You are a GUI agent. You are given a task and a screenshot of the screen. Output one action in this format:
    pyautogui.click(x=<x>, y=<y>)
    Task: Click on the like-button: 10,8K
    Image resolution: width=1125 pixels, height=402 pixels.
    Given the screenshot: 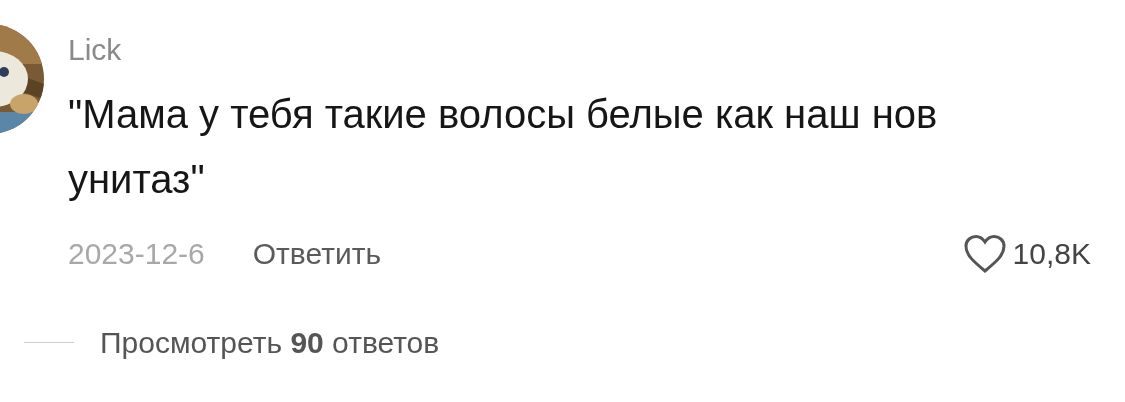 What is the action you would take?
    pyautogui.click(x=1026, y=254)
    